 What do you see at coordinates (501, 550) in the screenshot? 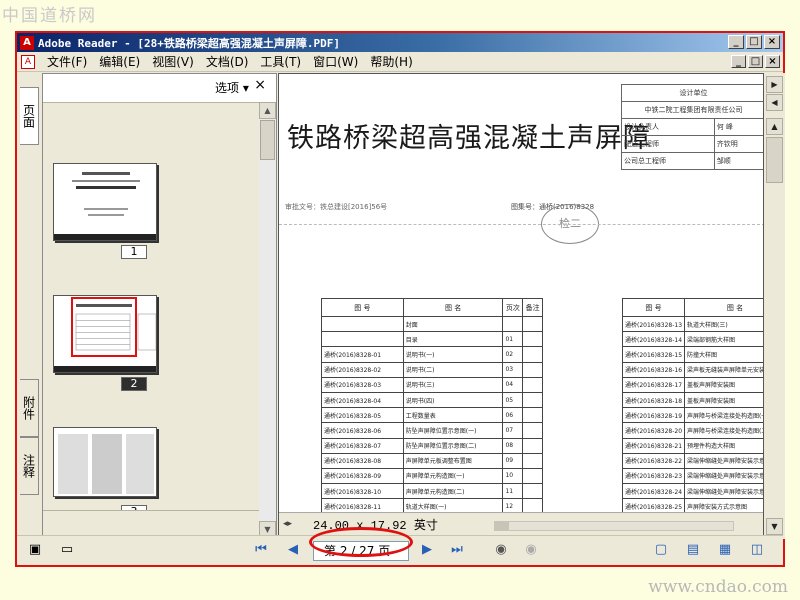
I see `go-back-icon: ◉` at bounding box center [501, 550].